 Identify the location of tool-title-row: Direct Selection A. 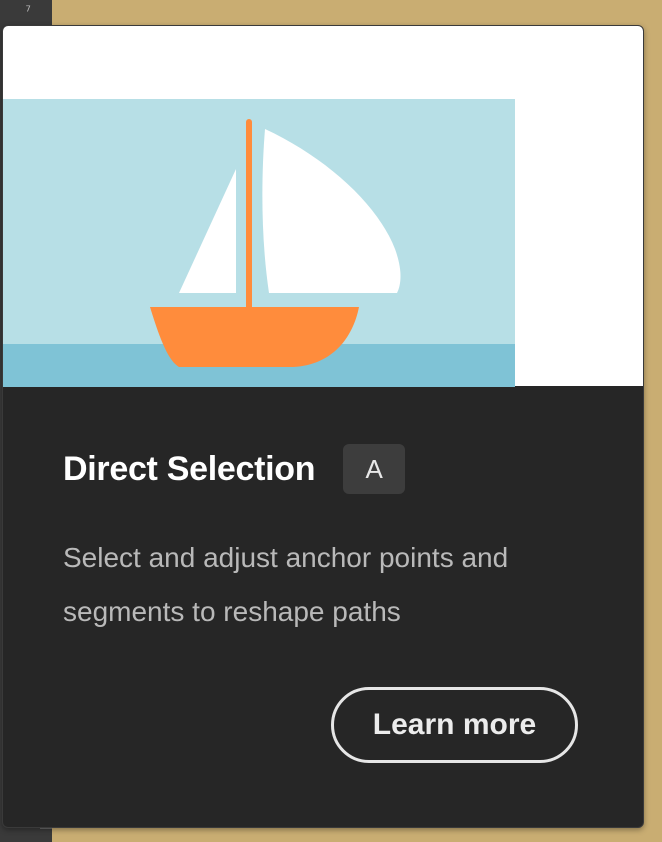
(234, 469).